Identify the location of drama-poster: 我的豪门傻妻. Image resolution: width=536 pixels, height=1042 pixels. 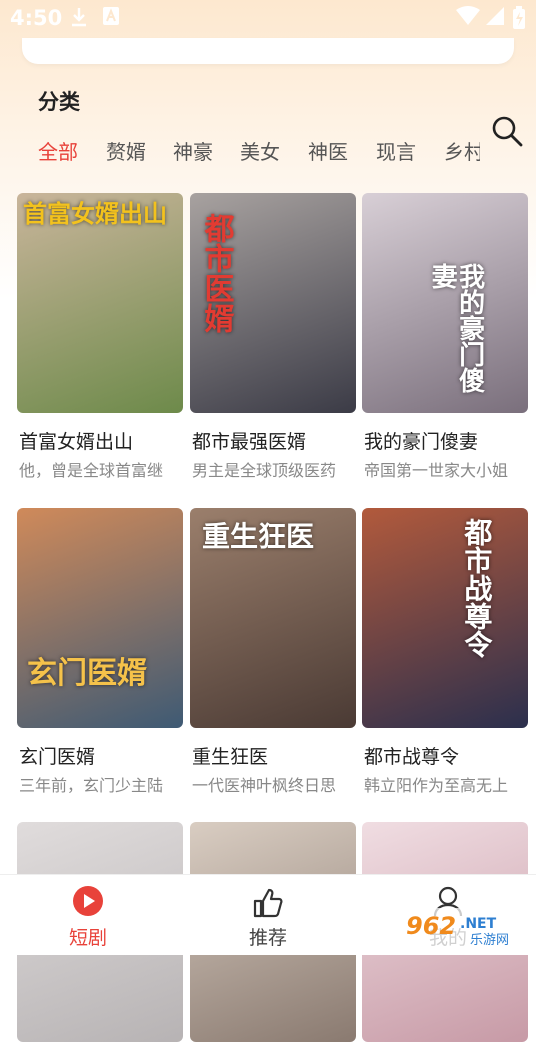
(445, 303).